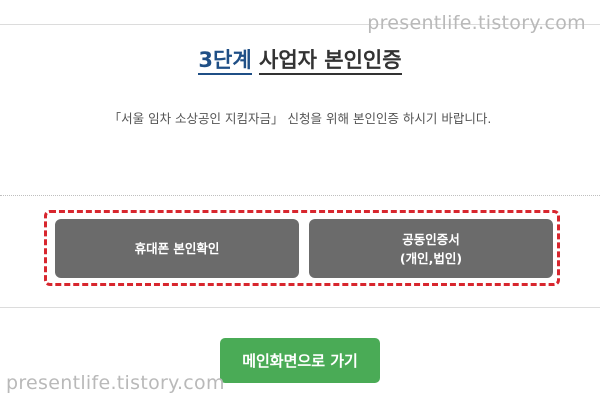  Describe the element at coordinates (431, 258) in the screenshot. I see `certificate-label-line2: (개인,법인)` at that location.